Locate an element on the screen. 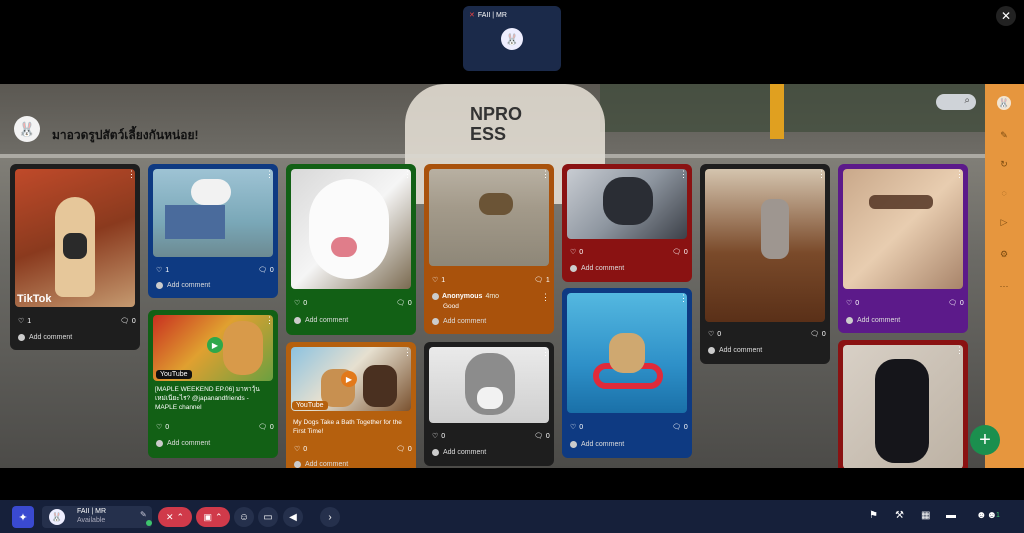  post-image-black-cat is located at coordinates (627, 204).